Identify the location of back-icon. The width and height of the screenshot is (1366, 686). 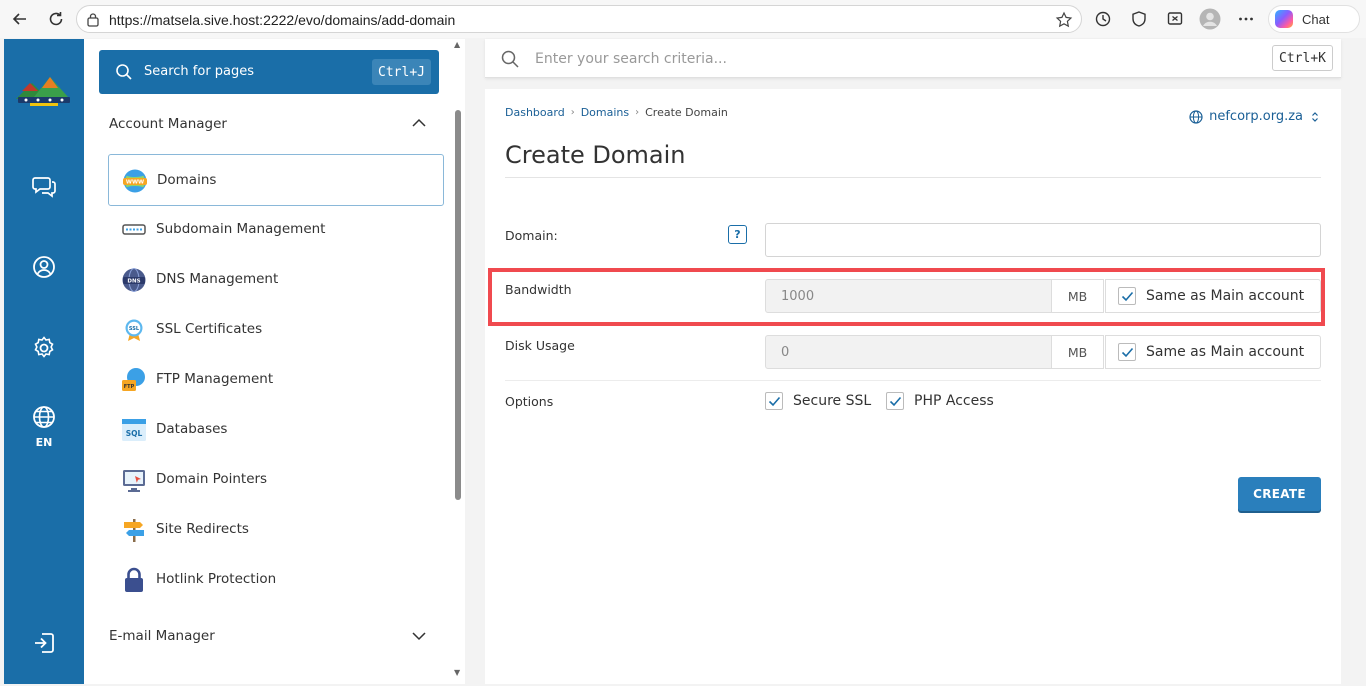
(20, 19).